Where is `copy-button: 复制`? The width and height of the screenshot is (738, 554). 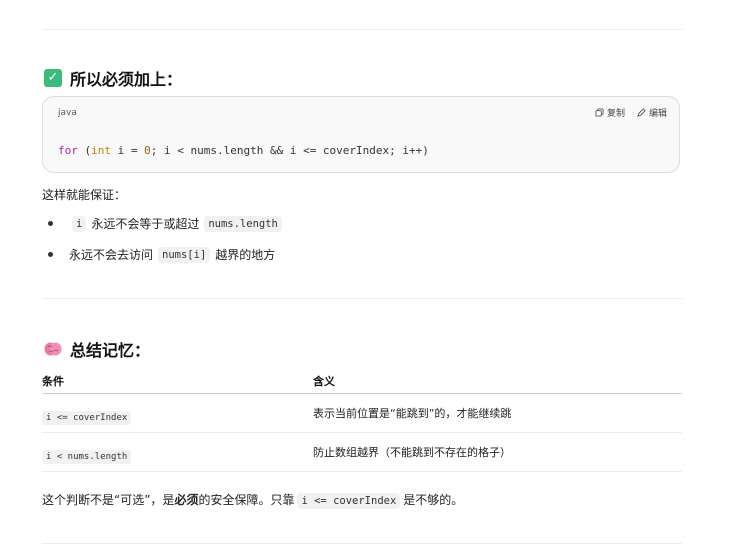
copy-button: 复制 is located at coordinates (610, 112).